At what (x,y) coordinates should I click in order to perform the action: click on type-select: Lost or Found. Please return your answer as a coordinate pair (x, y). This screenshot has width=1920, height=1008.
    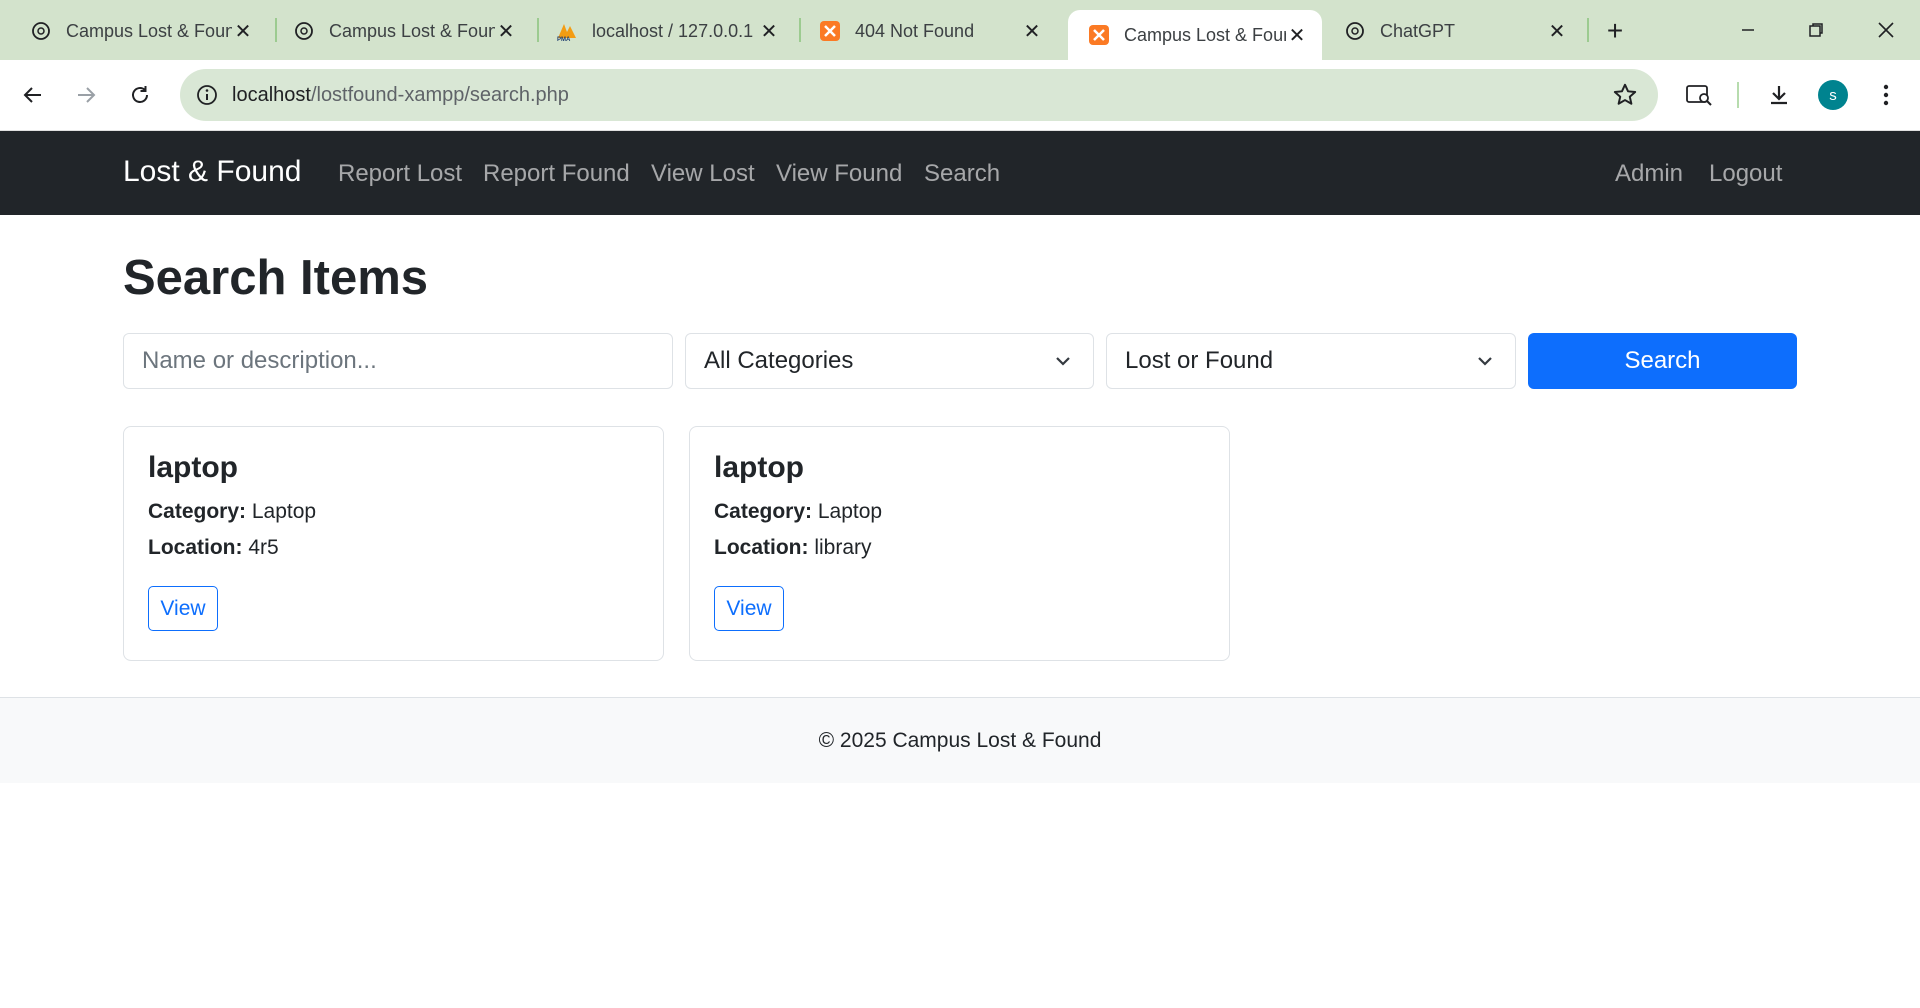
    Looking at the image, I should click on (1311, 361).